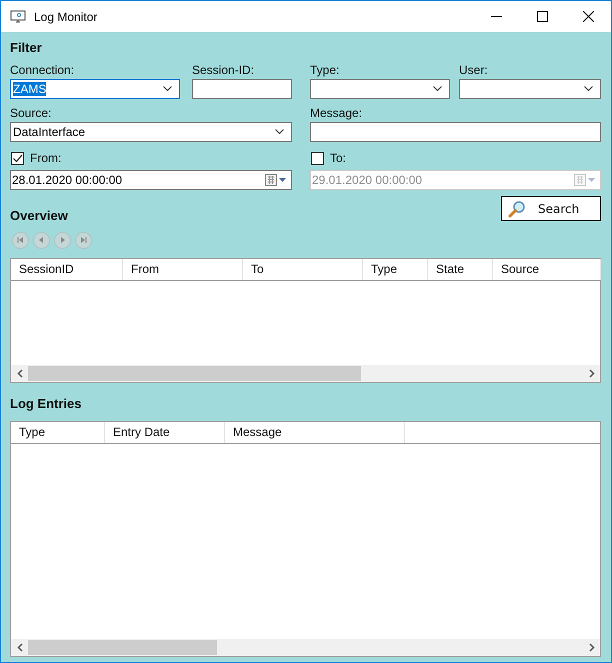 This screenshot has height=663, width=612. Describe the element at coordinates (39, 215) in the screenshot. I see `section-heading: Overview` at that location.